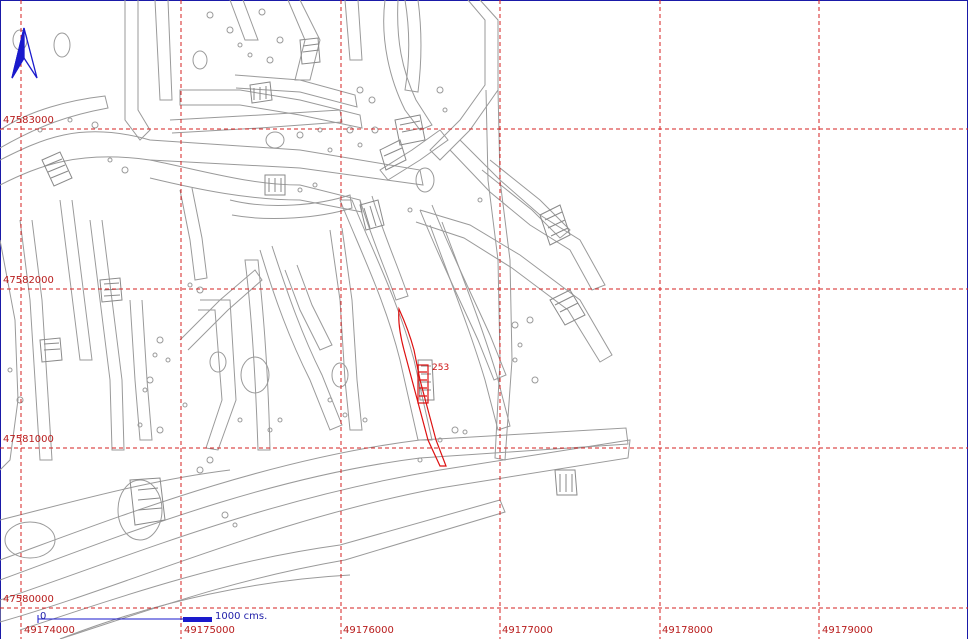 The image size is (968, 639). What do you see at coordinates (368, 630) in the screenshot?
I see `easting-label: 49176000` at bounding box center [368, 630].